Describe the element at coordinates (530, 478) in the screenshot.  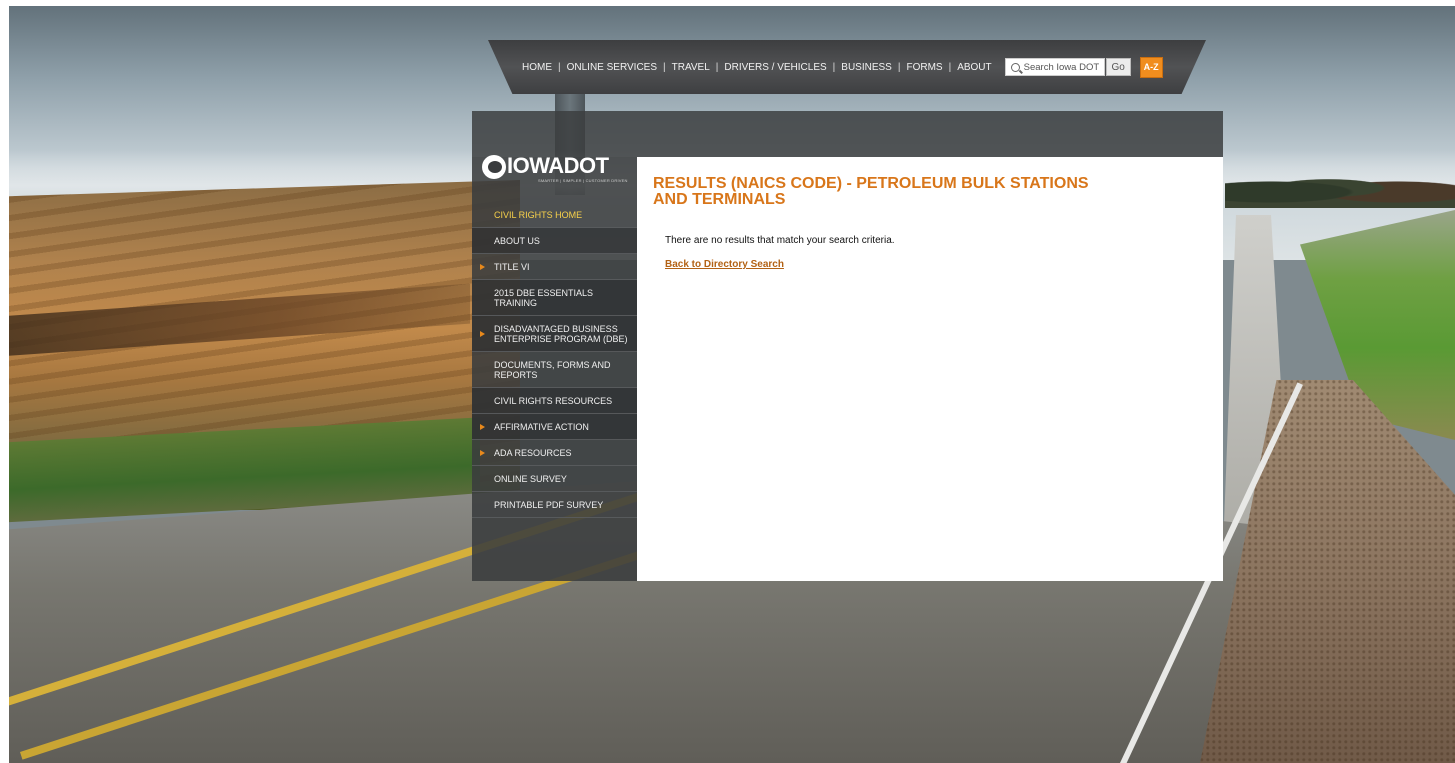
I see `sidebar-item-label: ONLINE SURVEY` at that location.